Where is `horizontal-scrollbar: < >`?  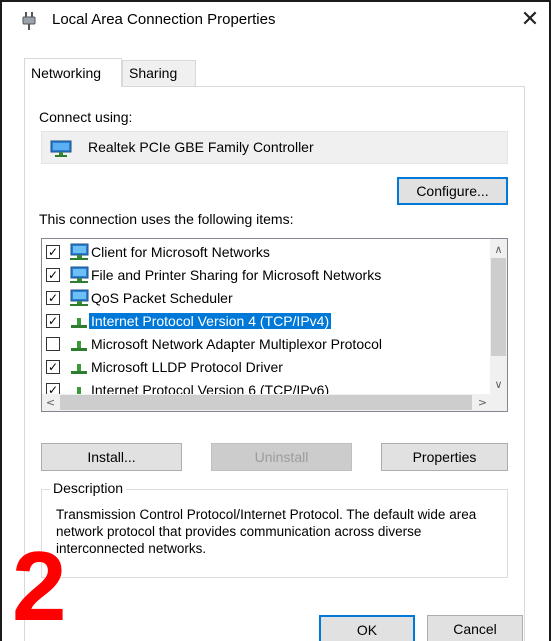
horizontal-scrollbar: < > is located at coordinates (274, 402).